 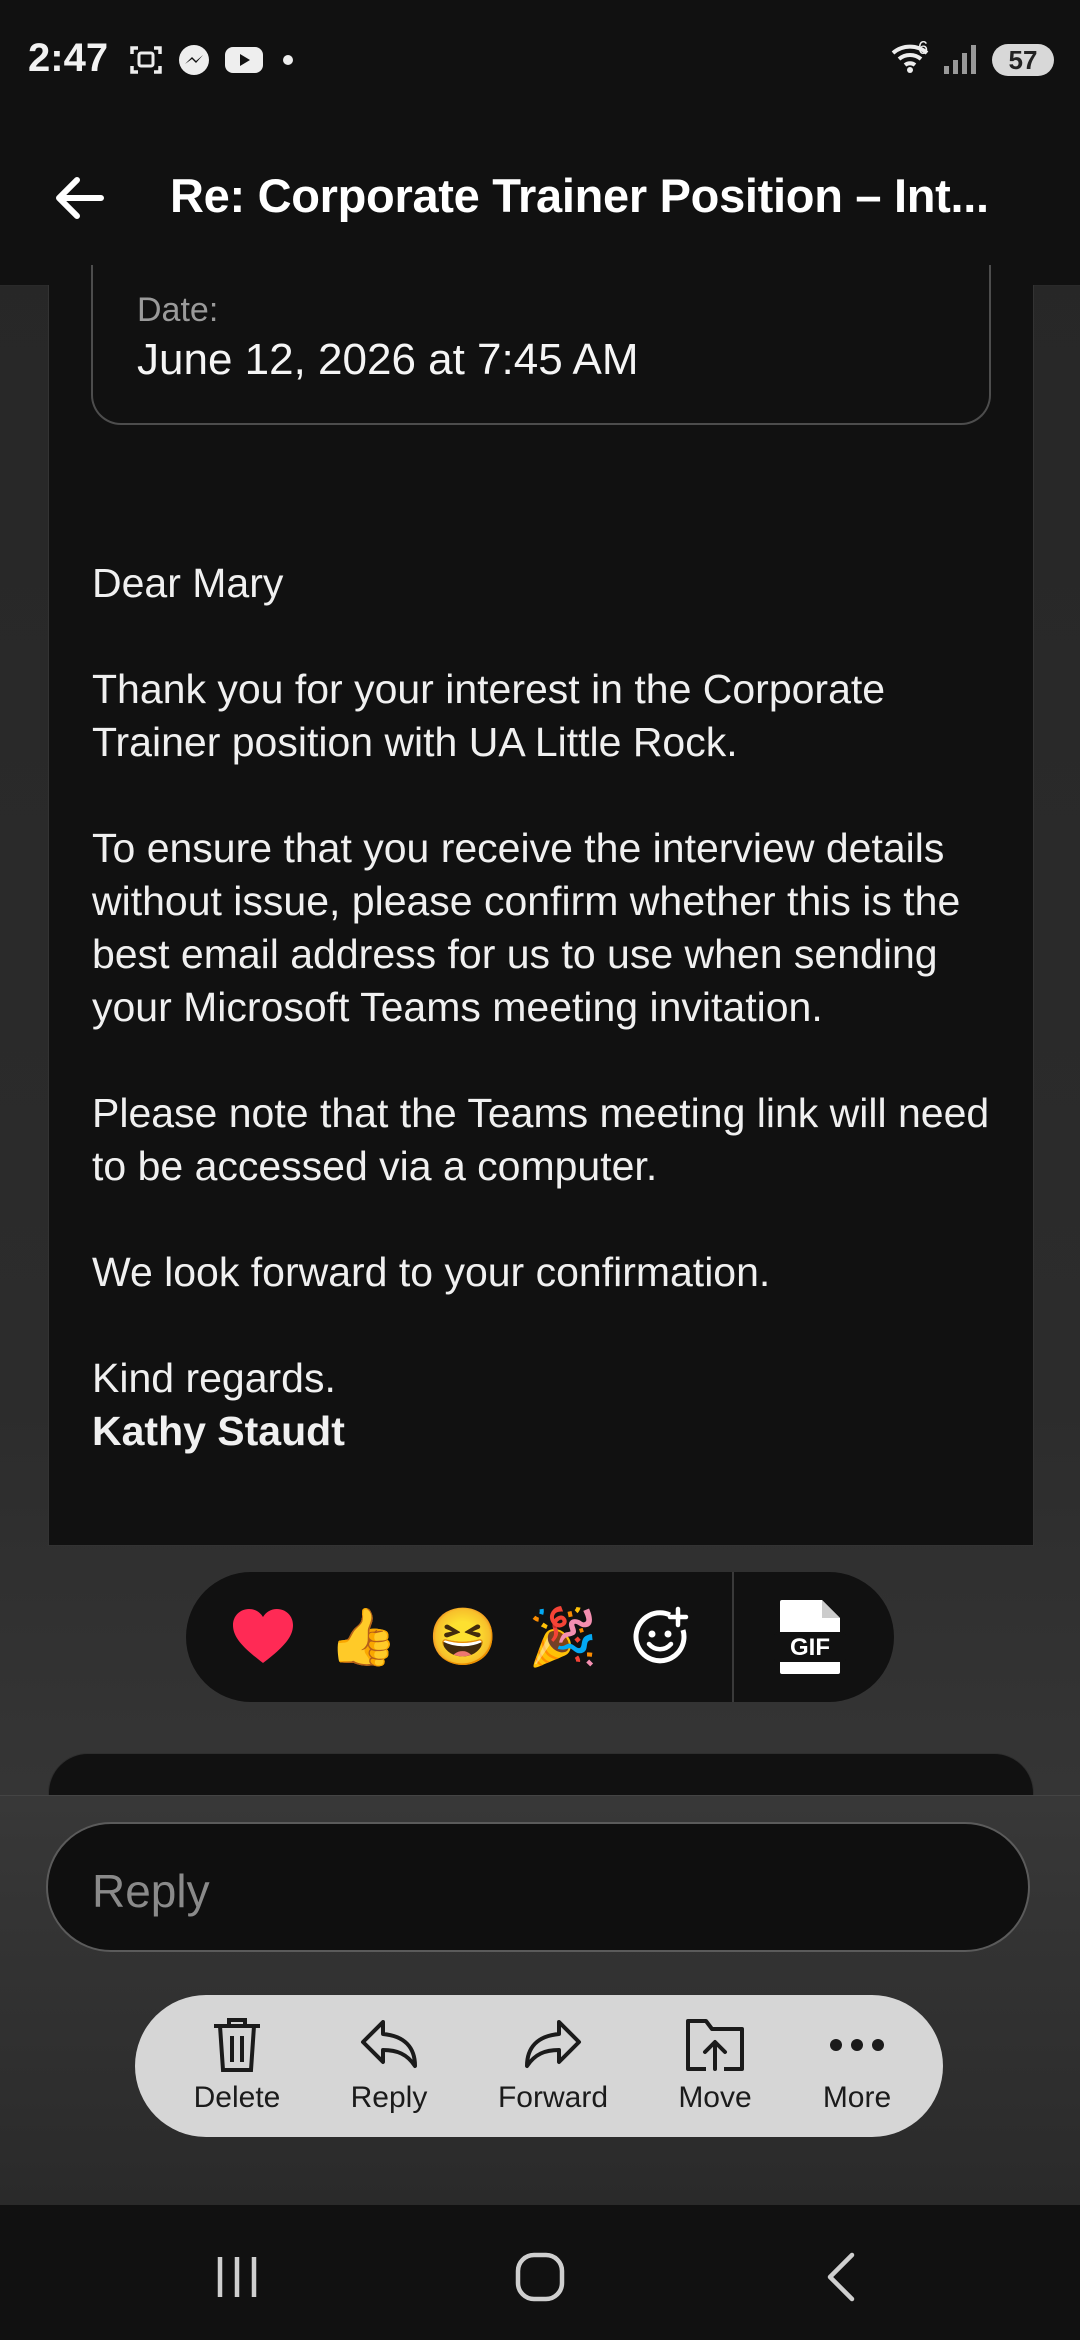 What do you see at coordinates (178, 310) in the screenshot?
I see `date-label: Date:` at bounding box center [178, 310].